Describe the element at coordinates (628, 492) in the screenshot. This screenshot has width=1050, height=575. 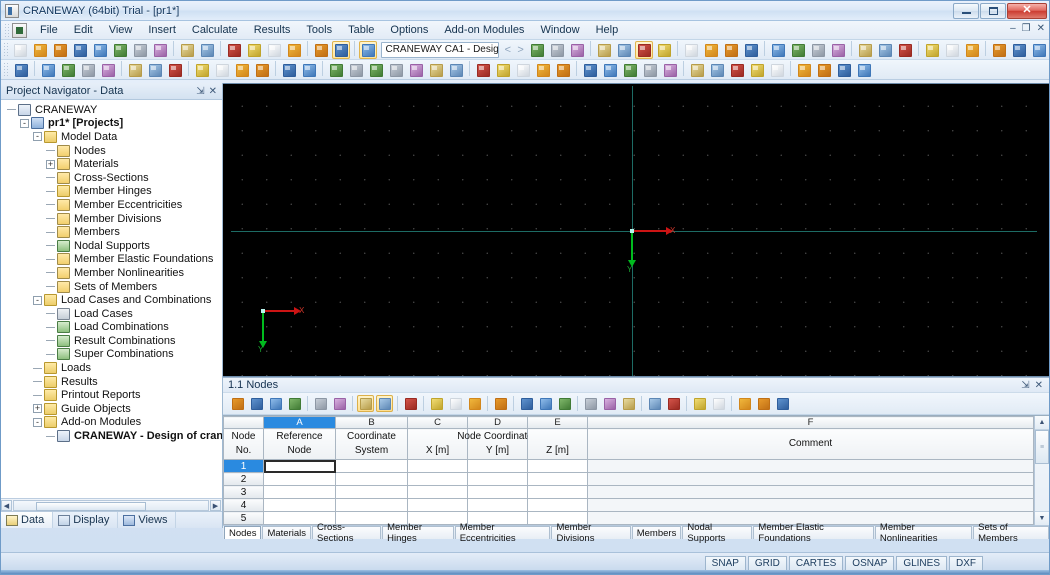
I see `table-row: 3` at that location.